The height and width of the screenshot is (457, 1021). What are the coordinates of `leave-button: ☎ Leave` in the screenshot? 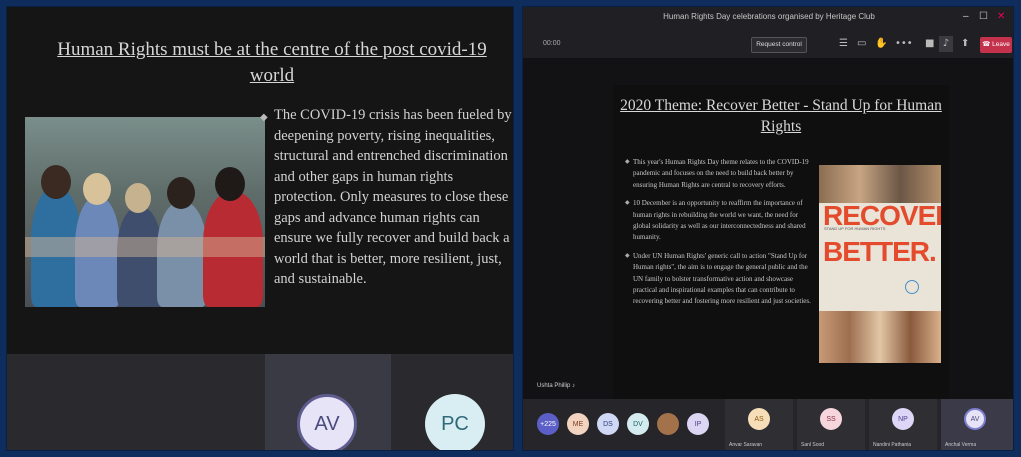 It's located at (996, 45).